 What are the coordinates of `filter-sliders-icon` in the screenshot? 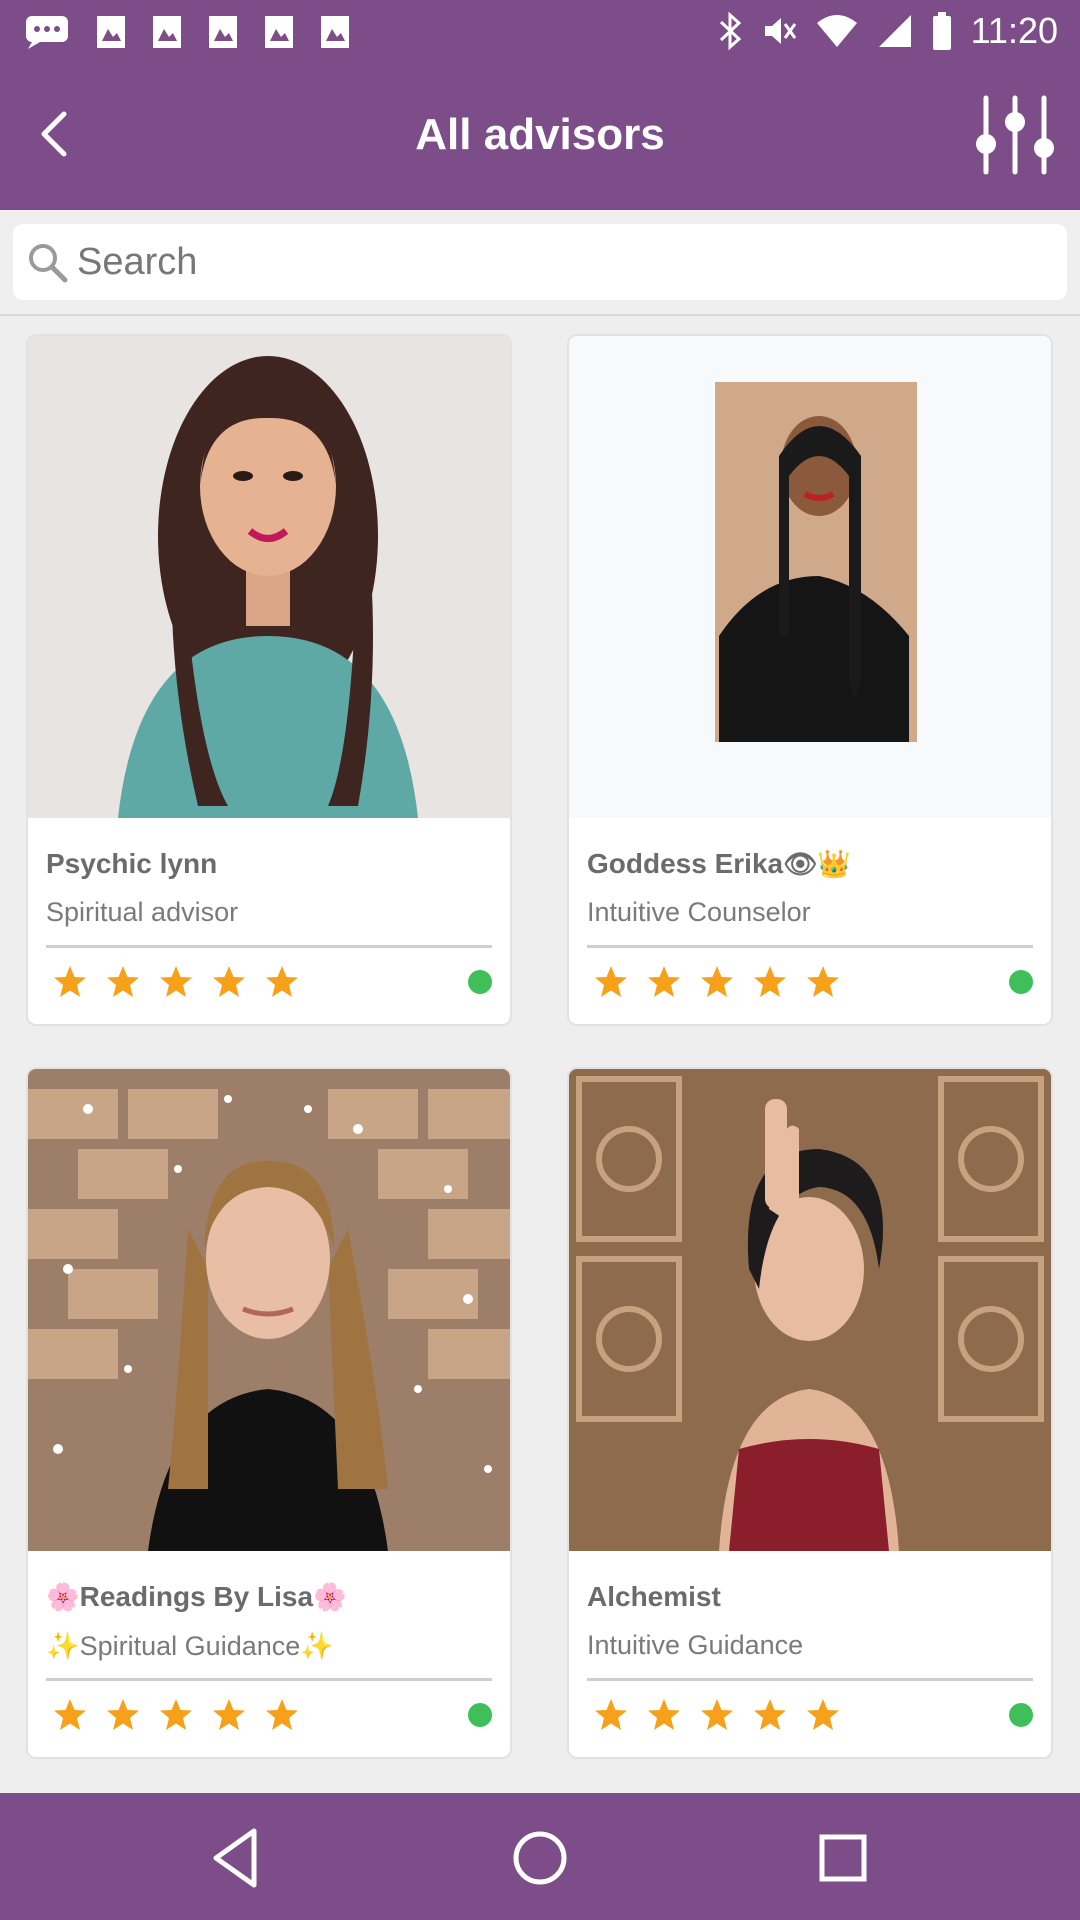 It's located at (1015, 135).